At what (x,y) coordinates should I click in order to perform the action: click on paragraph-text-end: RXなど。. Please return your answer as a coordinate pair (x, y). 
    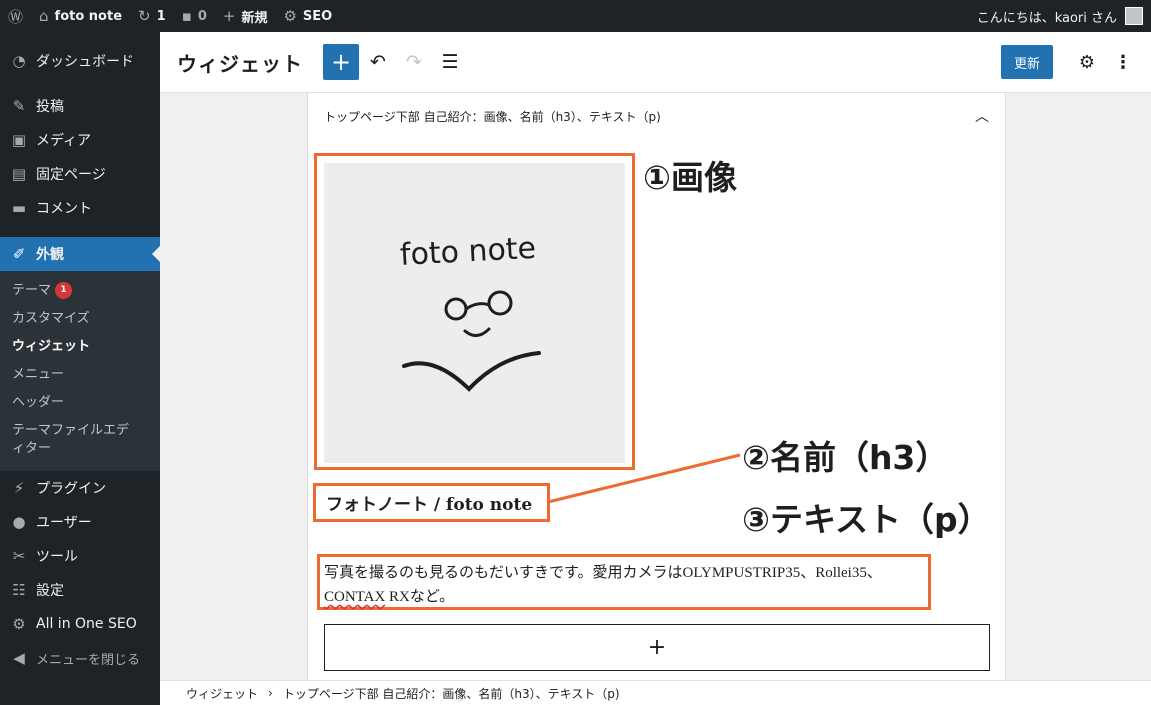
    Looking at the image, I should click on (420, 597).